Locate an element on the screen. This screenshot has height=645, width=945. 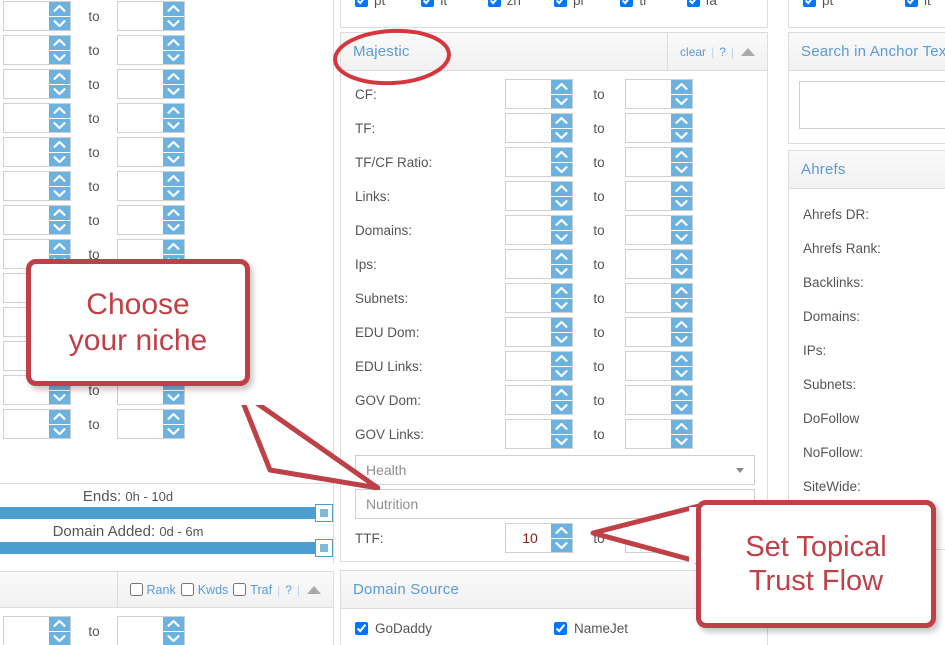
majestic-row-8-from-decrement-icon is located at coordinates (561, 373).